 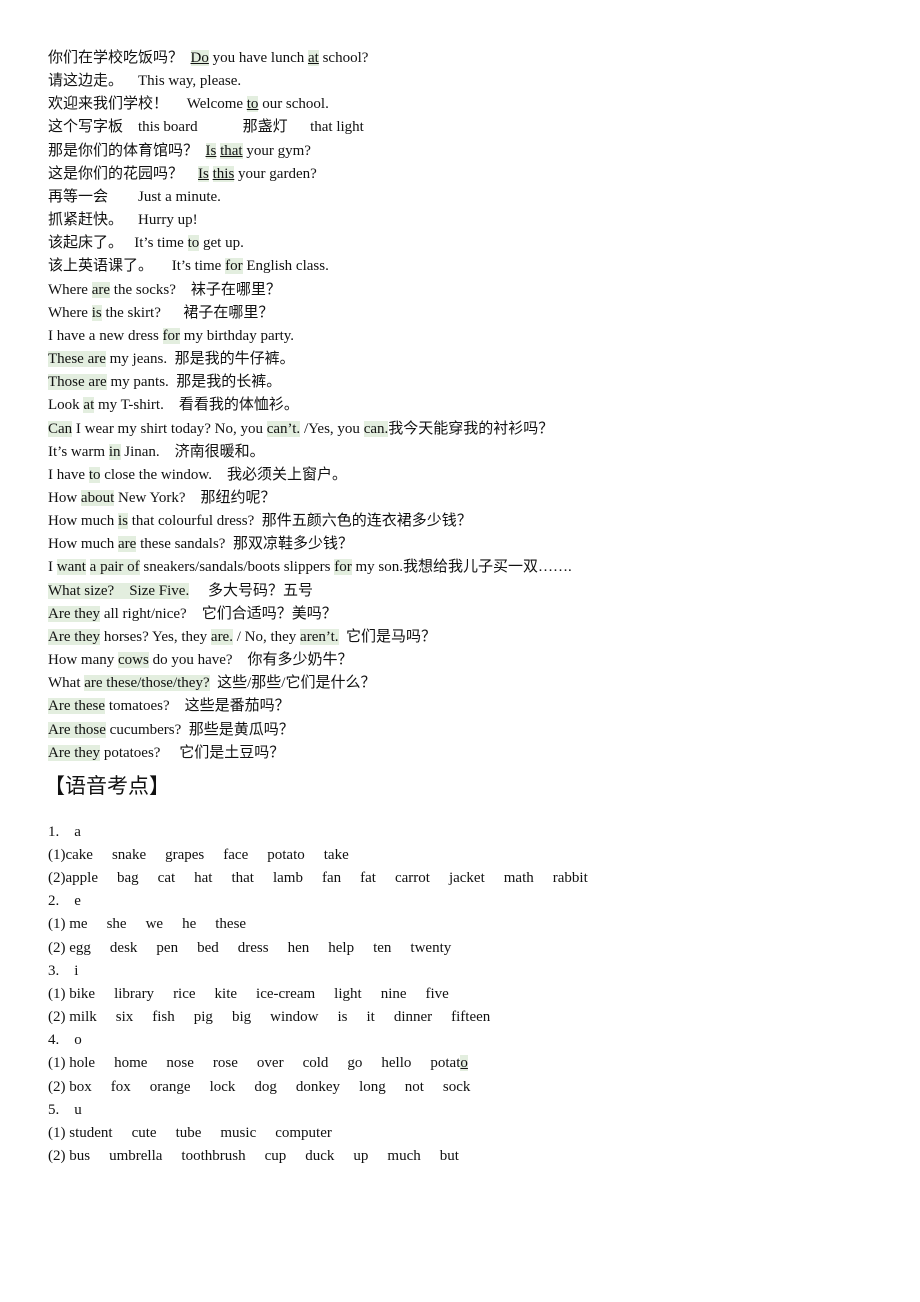 What do you see at coordinates (74, 613) in the screenshot?
I see `highlighted-segment: Are they` at bounding box center [74, 613].